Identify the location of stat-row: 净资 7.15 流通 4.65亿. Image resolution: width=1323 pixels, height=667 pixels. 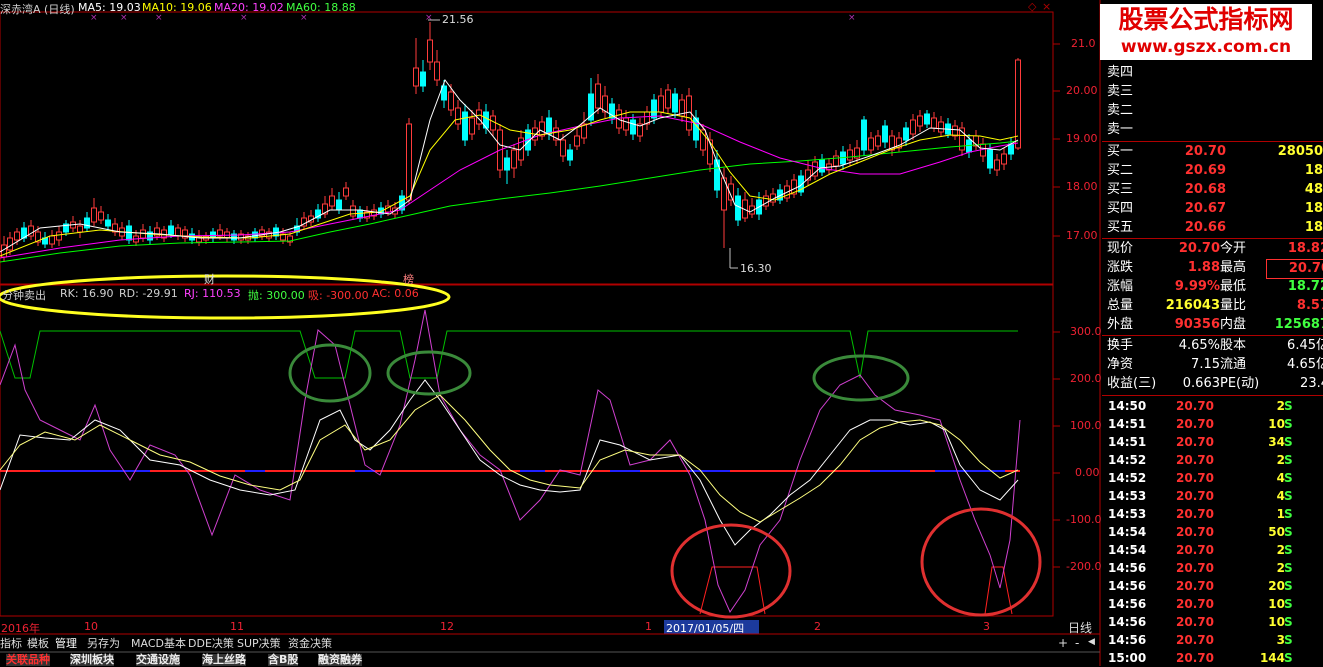
(1214, 365).